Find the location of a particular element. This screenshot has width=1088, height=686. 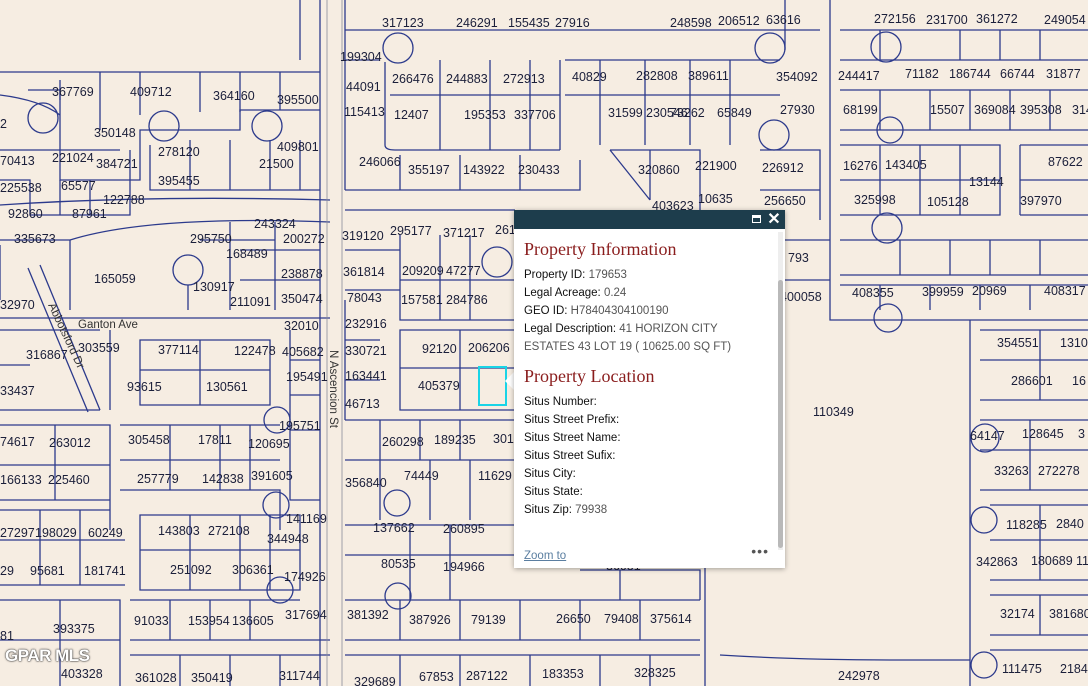

parcel-id-label: 44091 is located at coordinates (363, 87).